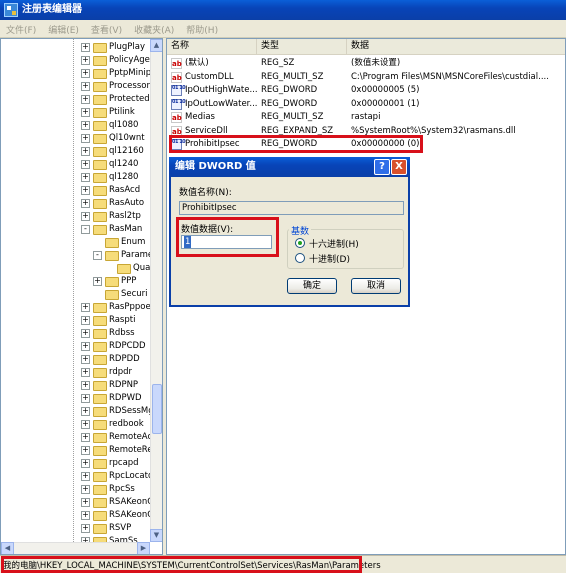  Describe the element at coordinates (75, 164) in the screenshot. I see `tree-item: + ql1240` at that location.